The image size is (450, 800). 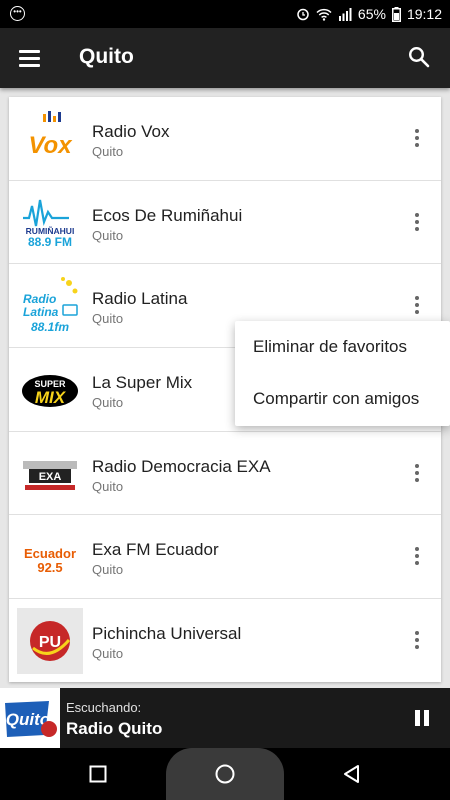 I want to click on station-name: Radio Latina, so click(x=140, y=299).